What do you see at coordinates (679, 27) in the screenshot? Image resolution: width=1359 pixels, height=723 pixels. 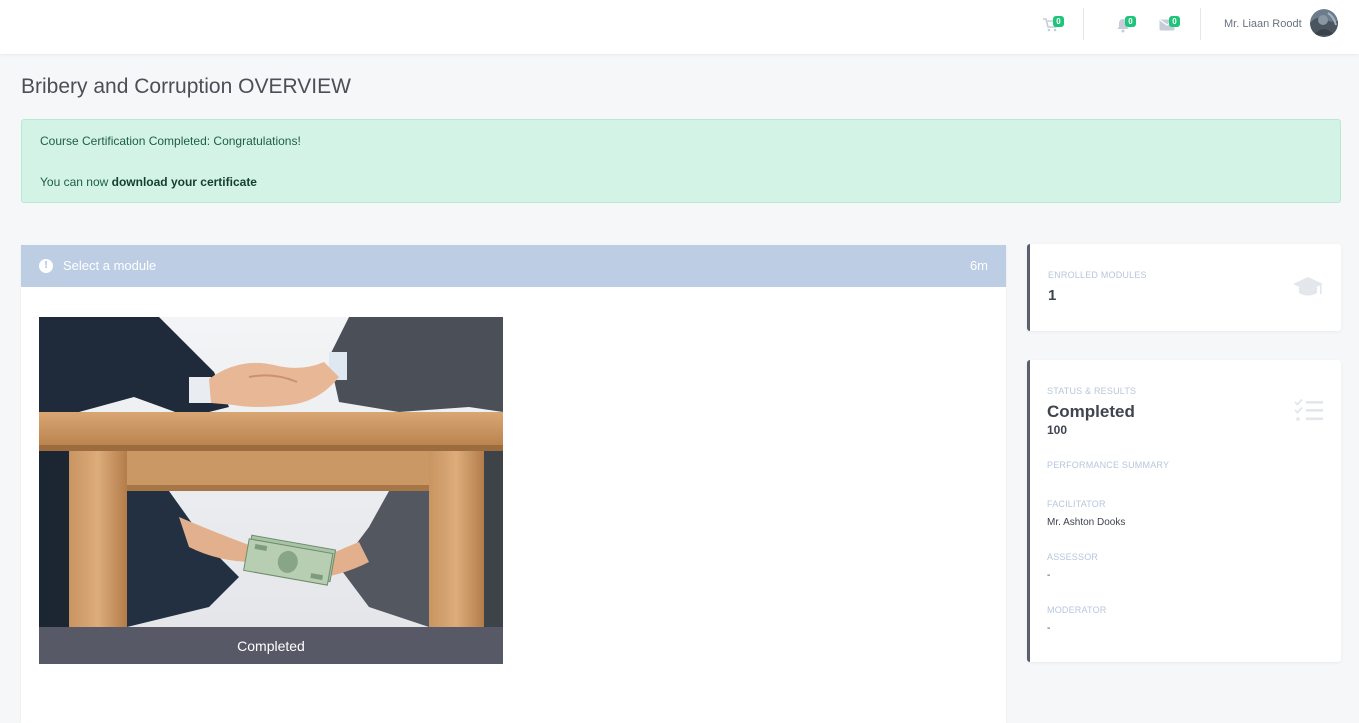 I see `top-navbar: 0 0 0 Mr. Liaan Roodt` at bounding box center [679, 27].